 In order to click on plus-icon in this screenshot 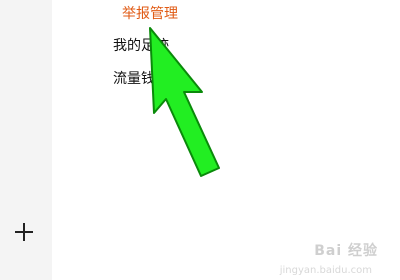, I will do `click(24, 232)`.